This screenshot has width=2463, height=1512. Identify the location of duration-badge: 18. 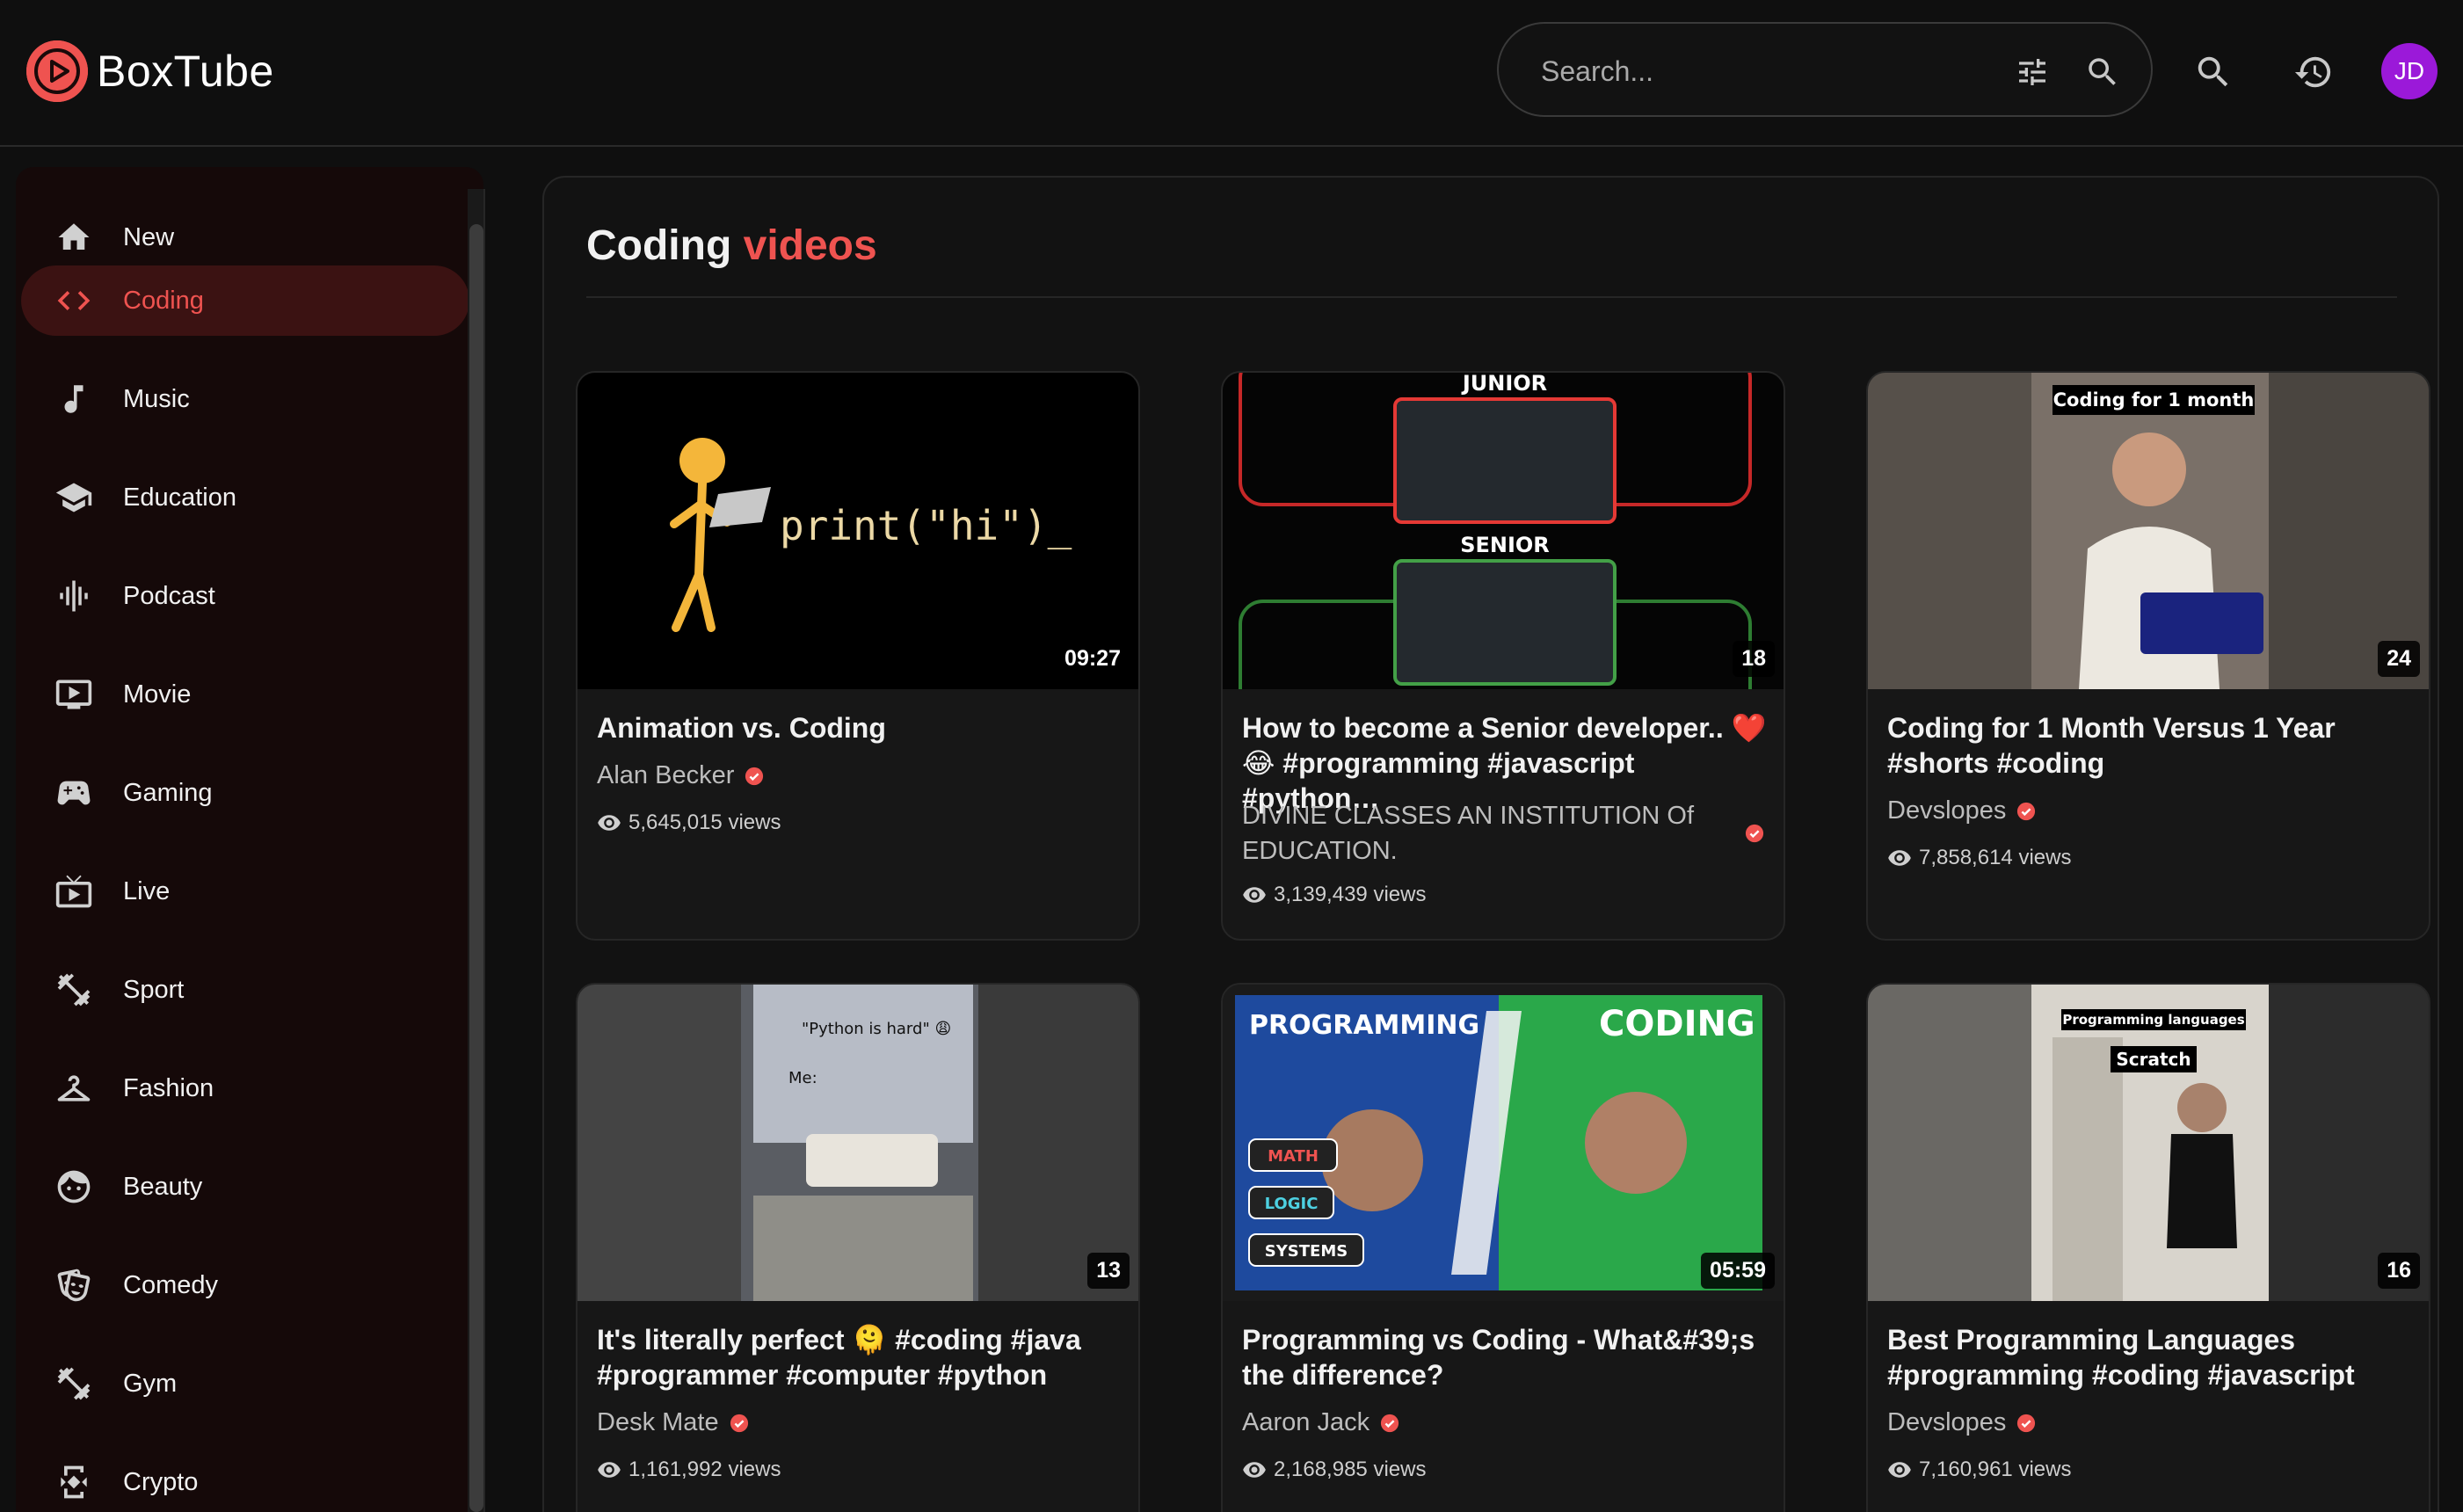
(1754, 659).